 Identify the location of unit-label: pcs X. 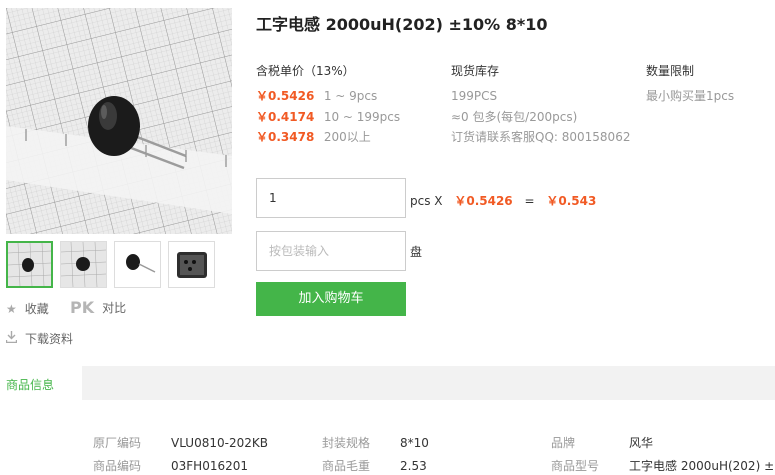
(426, 201).